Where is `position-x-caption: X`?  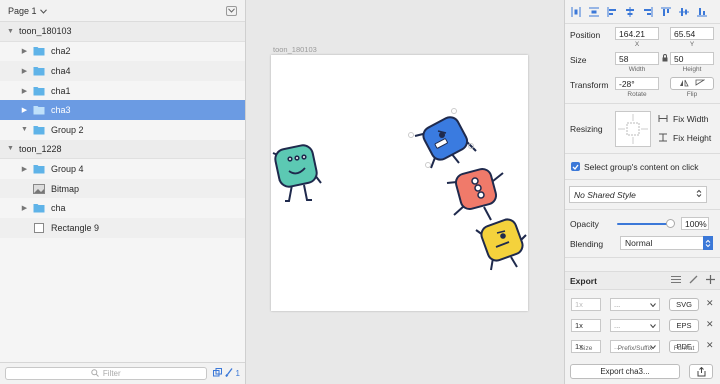
position-x-caption: X is located at coordinates (637, 44).